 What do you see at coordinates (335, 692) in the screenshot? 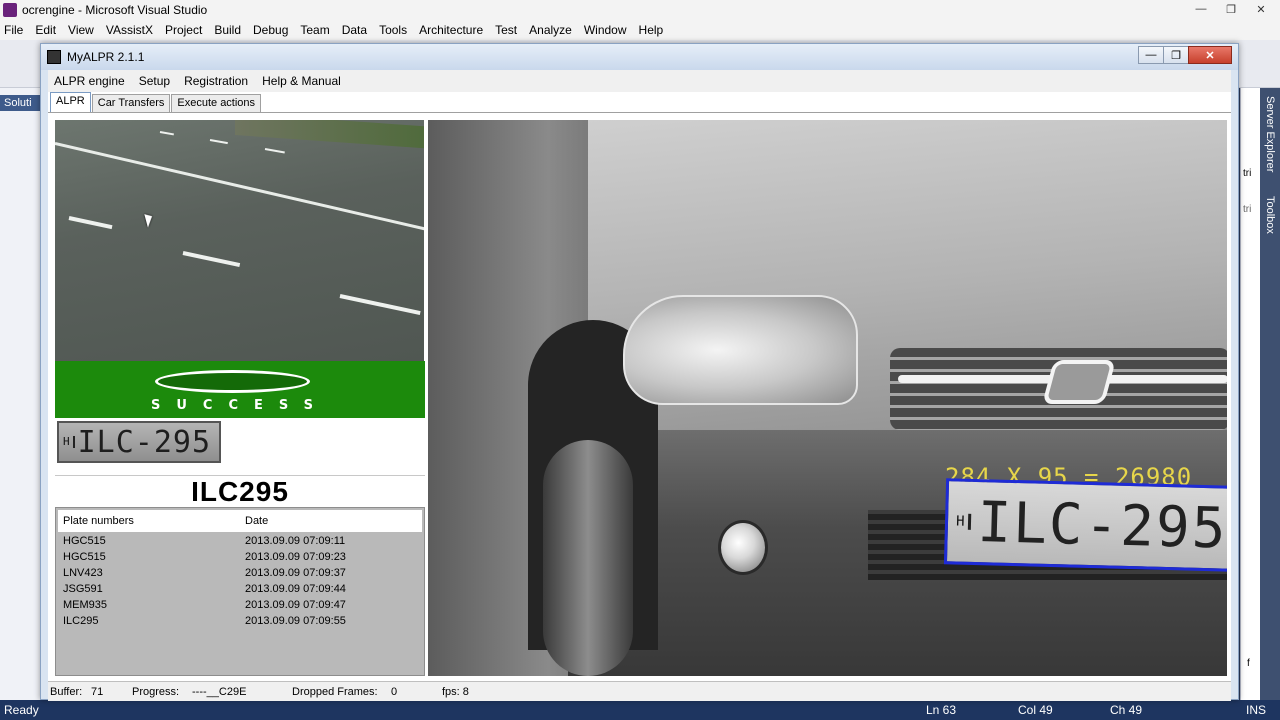
I see `status-dropped-frames-label: Dropped Frames:` at bounding box center [335, 692].